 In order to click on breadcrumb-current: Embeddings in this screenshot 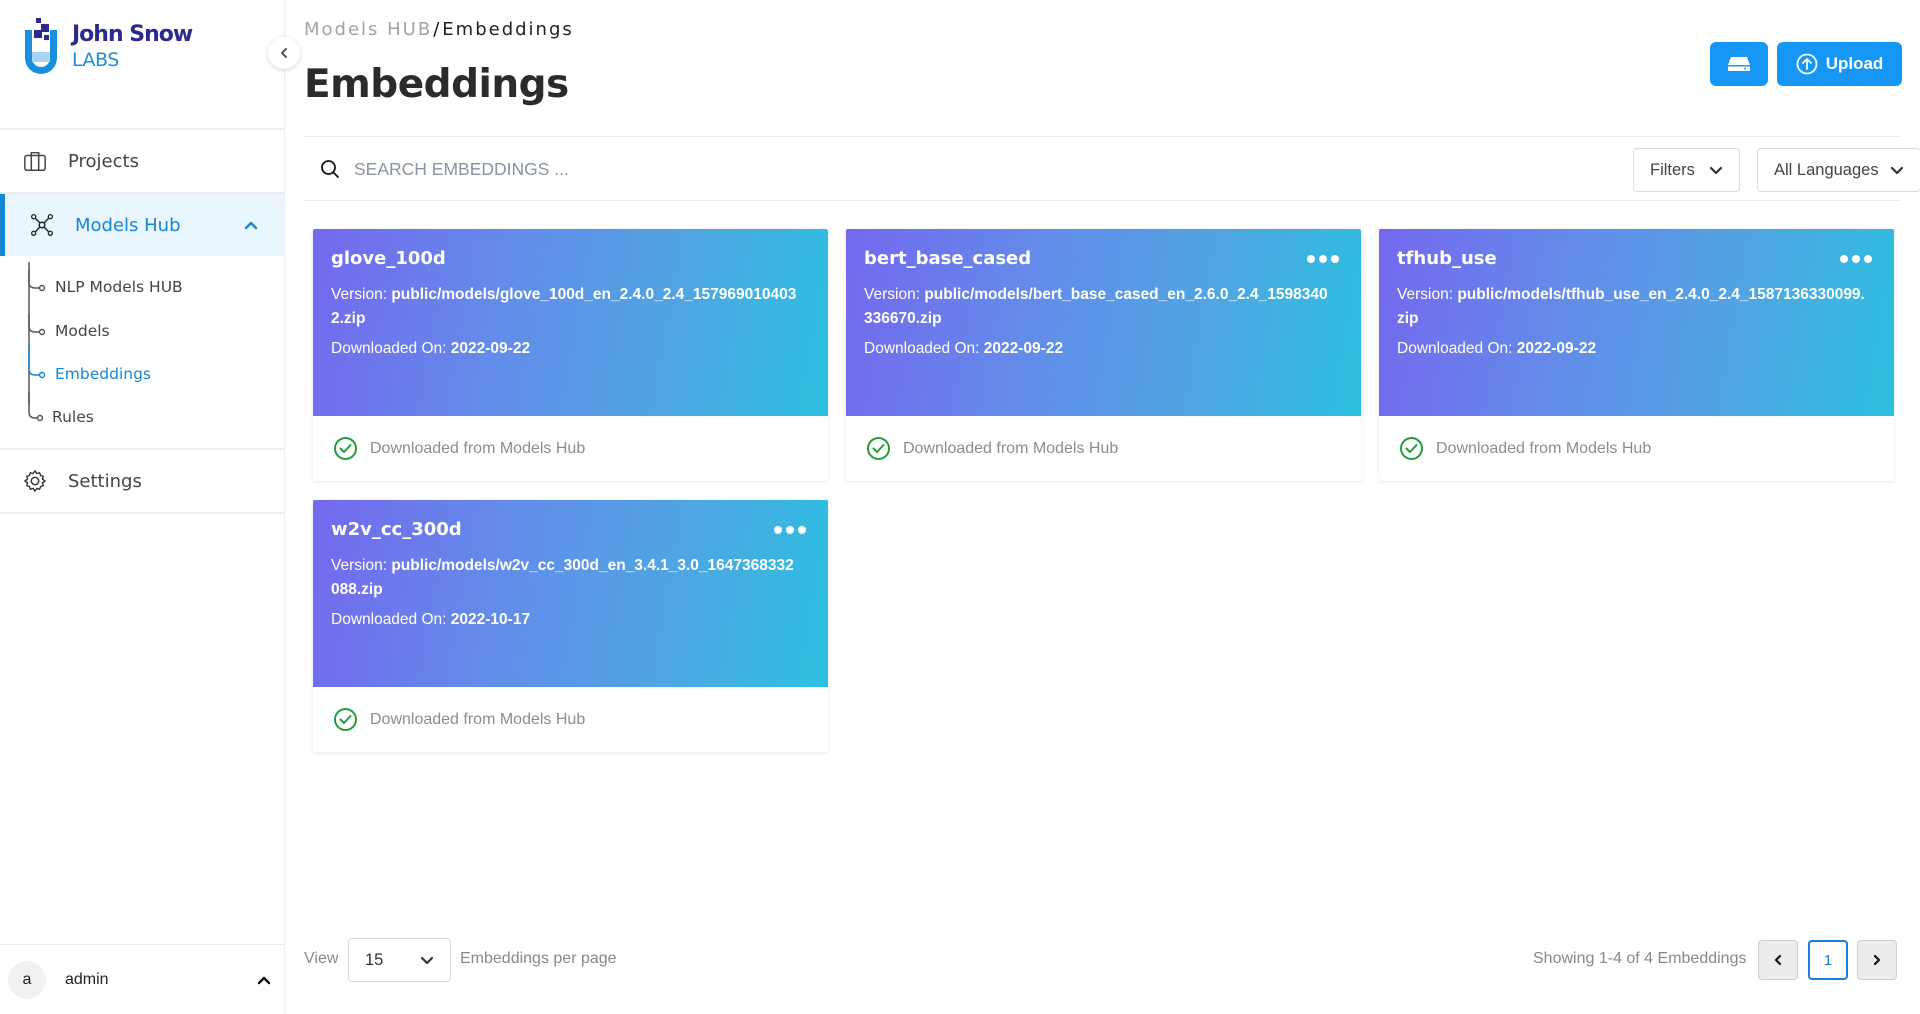, I will do `click(508, 29)`.